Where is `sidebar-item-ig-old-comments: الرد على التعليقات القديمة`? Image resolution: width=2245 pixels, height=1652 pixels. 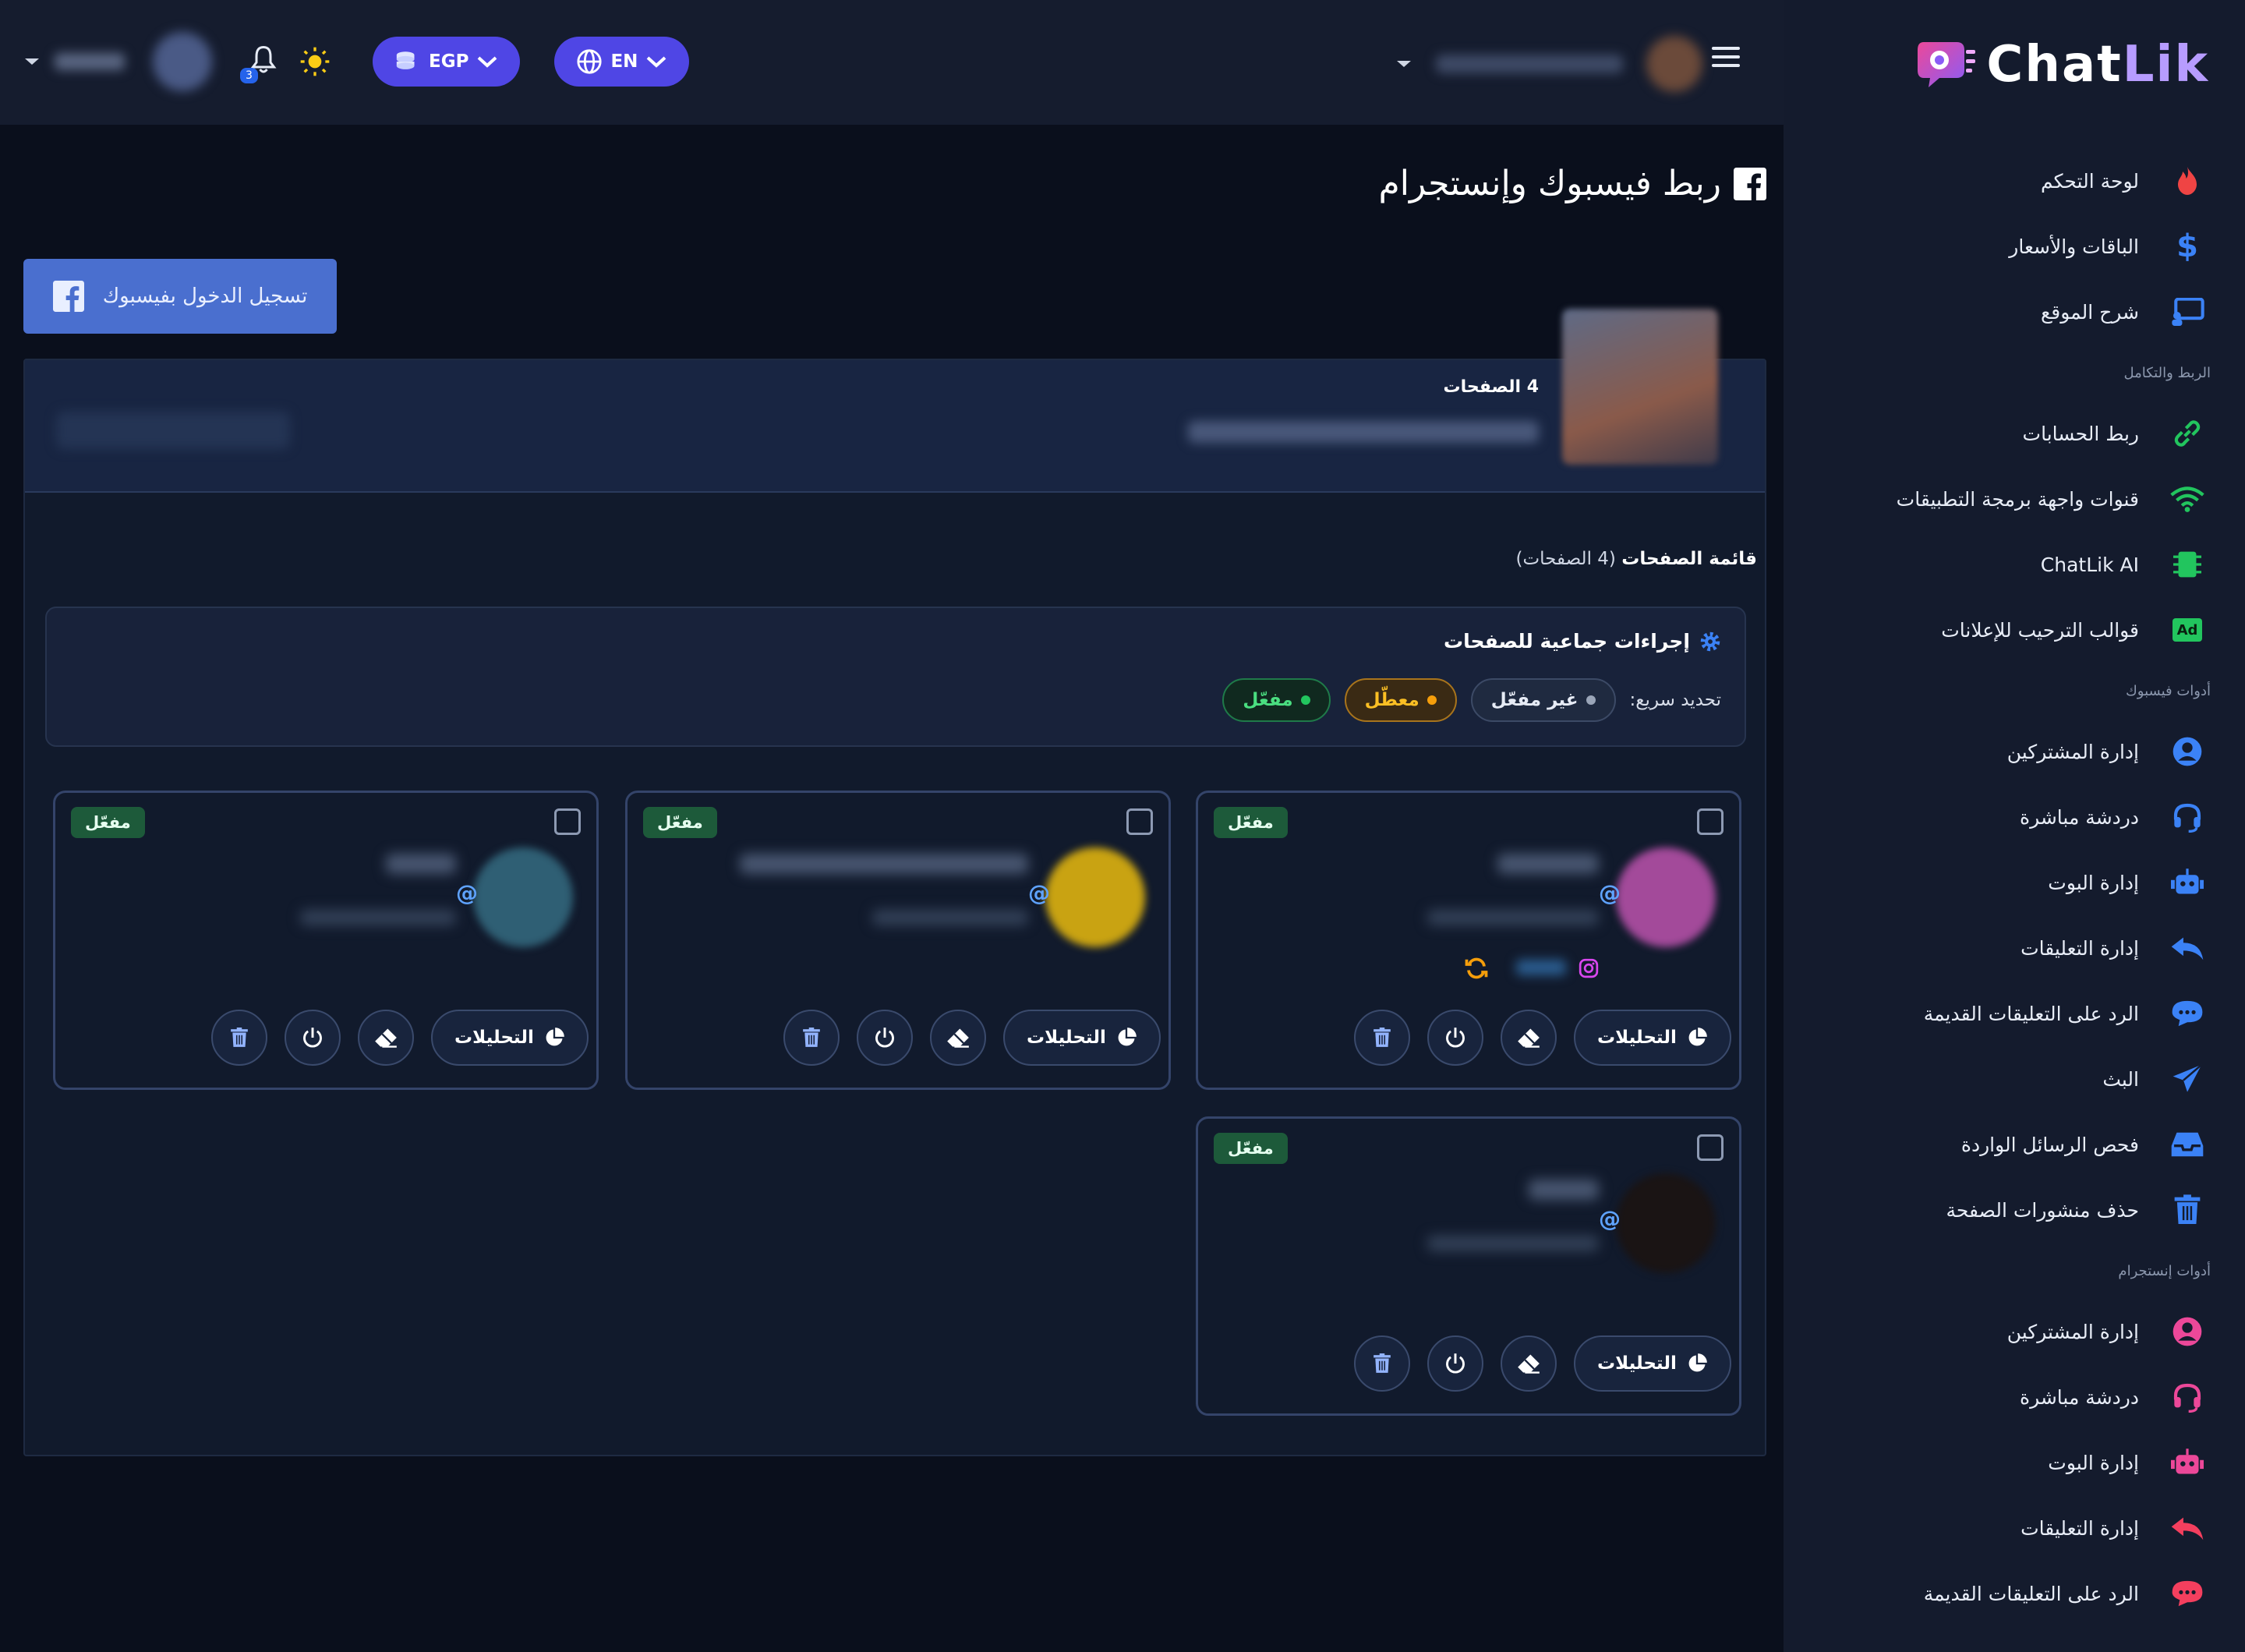
sidebar-item-ig-old-comments: الرد على التعليقات القديمة is located at coordinates (2014, 1593).